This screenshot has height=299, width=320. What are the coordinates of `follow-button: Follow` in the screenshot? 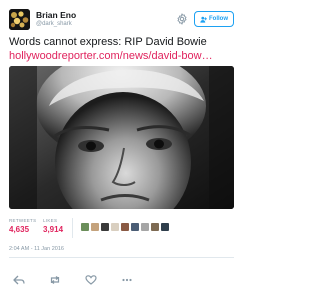 It's located at (214, 19).